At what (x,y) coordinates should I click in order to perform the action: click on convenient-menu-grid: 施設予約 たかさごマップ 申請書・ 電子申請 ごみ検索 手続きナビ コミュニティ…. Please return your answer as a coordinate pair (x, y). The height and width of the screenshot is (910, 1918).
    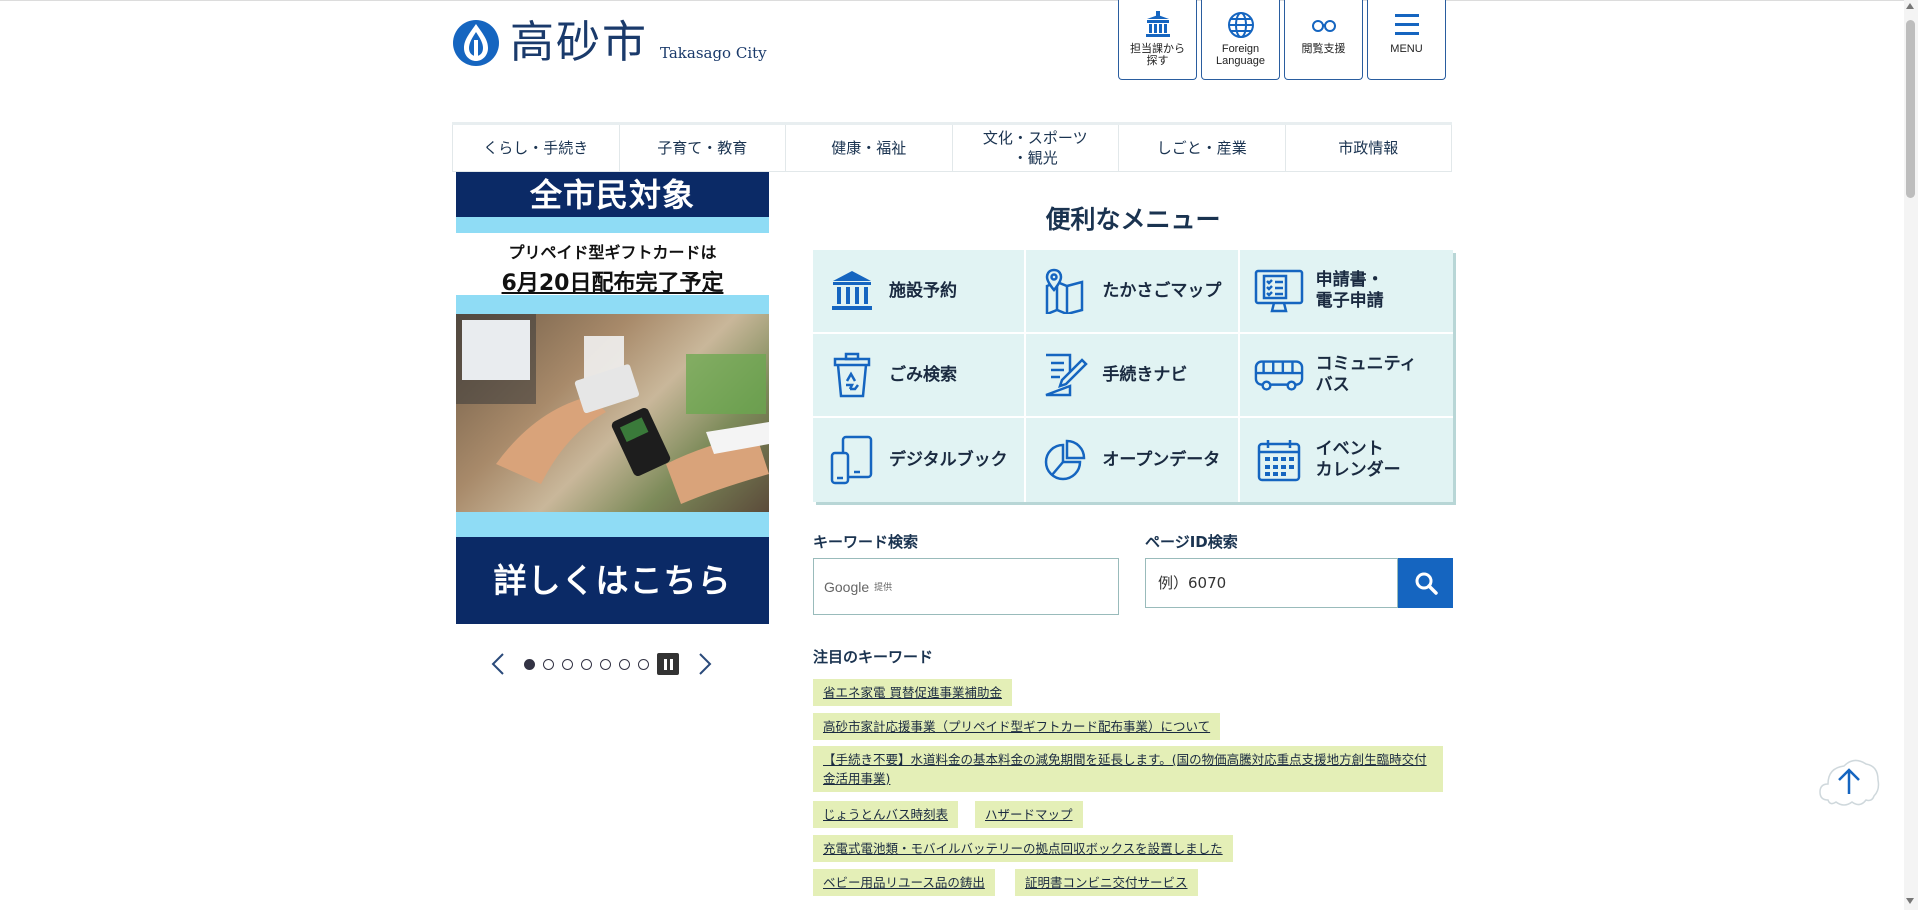
    Looking at the image, I should click on (1133, 376).